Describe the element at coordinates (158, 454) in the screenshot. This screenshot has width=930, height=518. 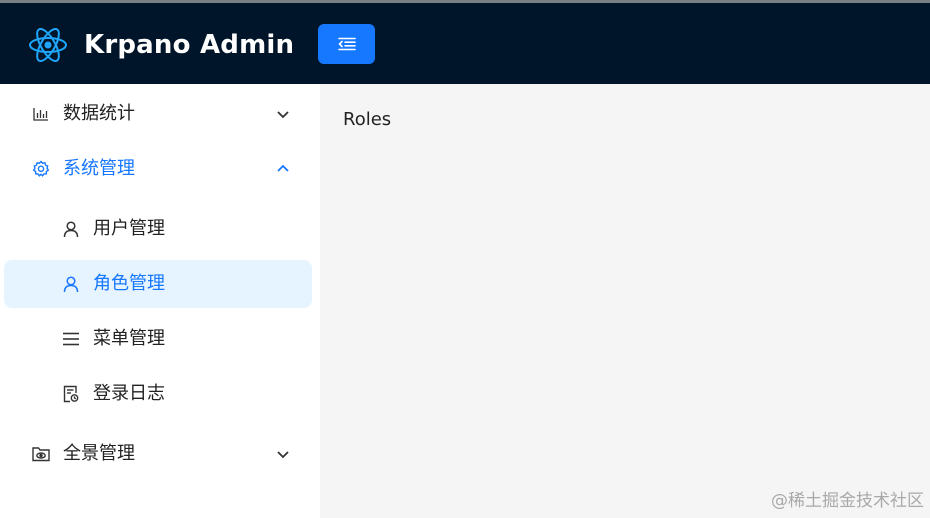
I see `sidebar-item-panorama-management: 全景管理` at that location.